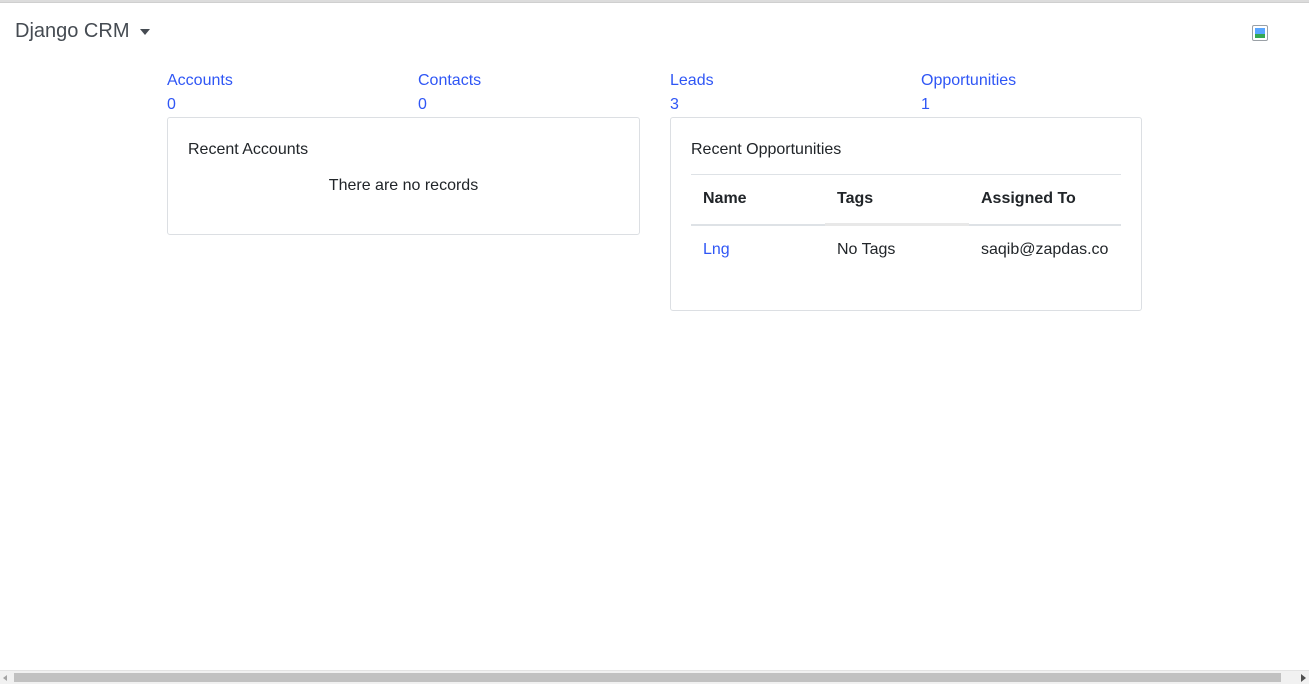 This screenshot has width=1309, height=684. Describe the element at coordinates (692, 105) in the screenshot. I see `stat-leads-count: 3` at that location.